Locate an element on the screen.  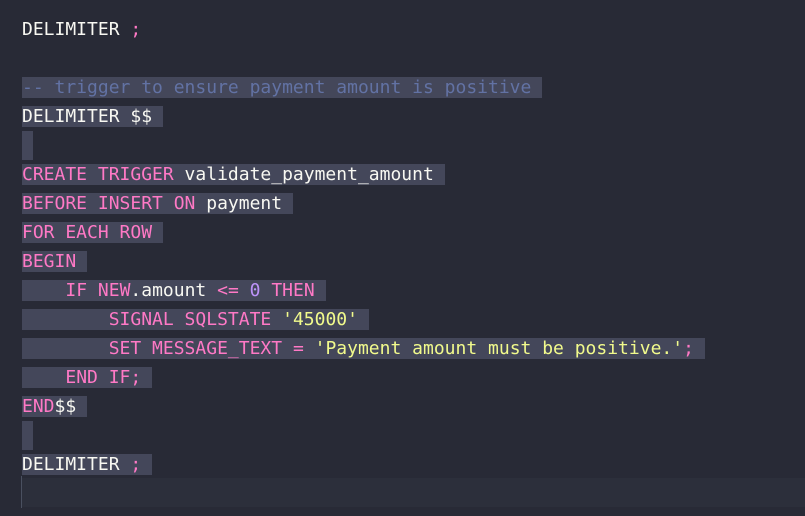
code-line-7: BEFORE INSERT ON payment is located at coordinates (157, 203).